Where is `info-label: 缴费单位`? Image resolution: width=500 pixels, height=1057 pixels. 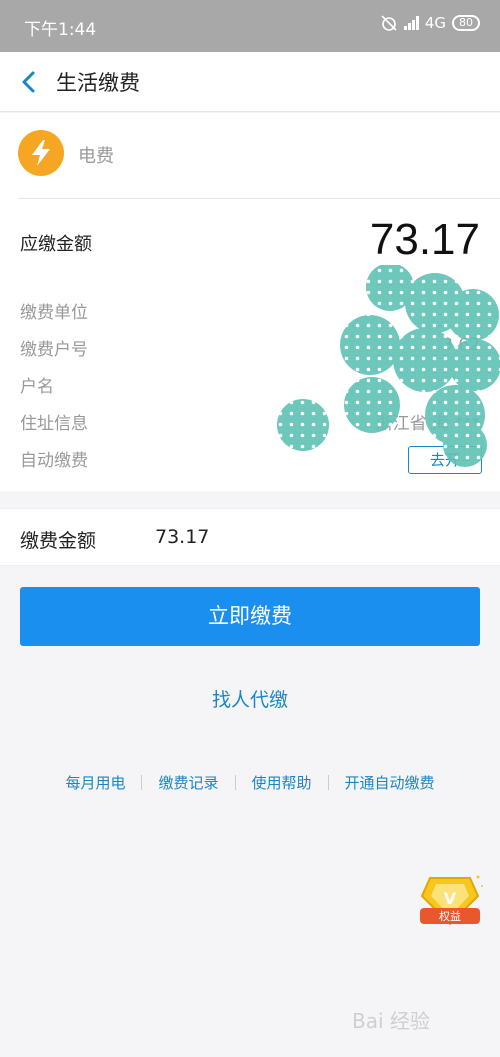
info-label: 缴费单位 is located at coordinates (54, 313).